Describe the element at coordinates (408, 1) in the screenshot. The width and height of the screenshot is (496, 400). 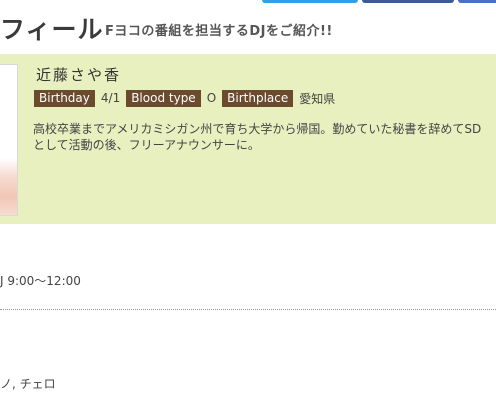
I see `facebook-share-button` at that location.